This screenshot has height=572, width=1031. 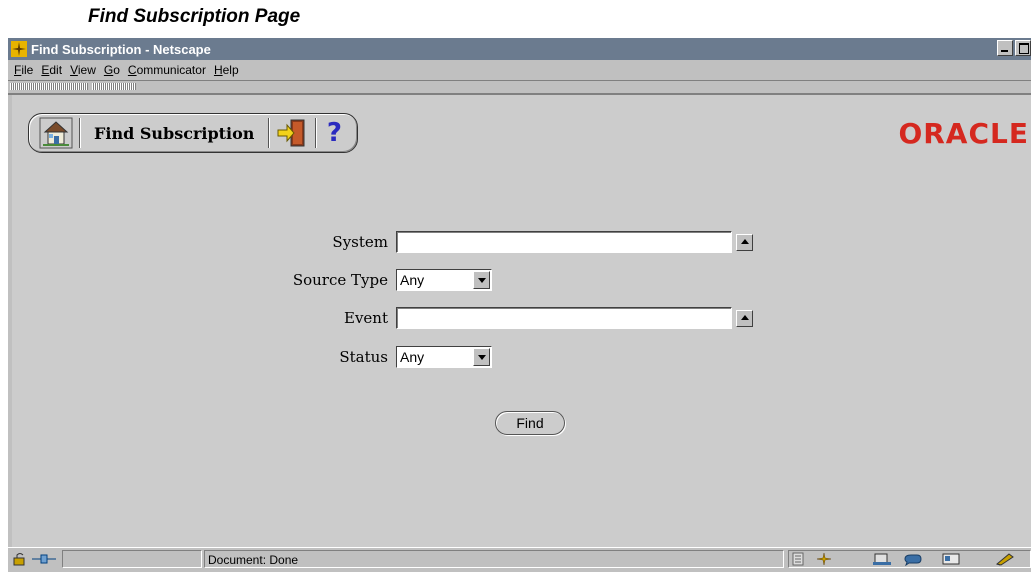 I want to click on source-type-row: Source Type Any, so click(x=252, y=280).